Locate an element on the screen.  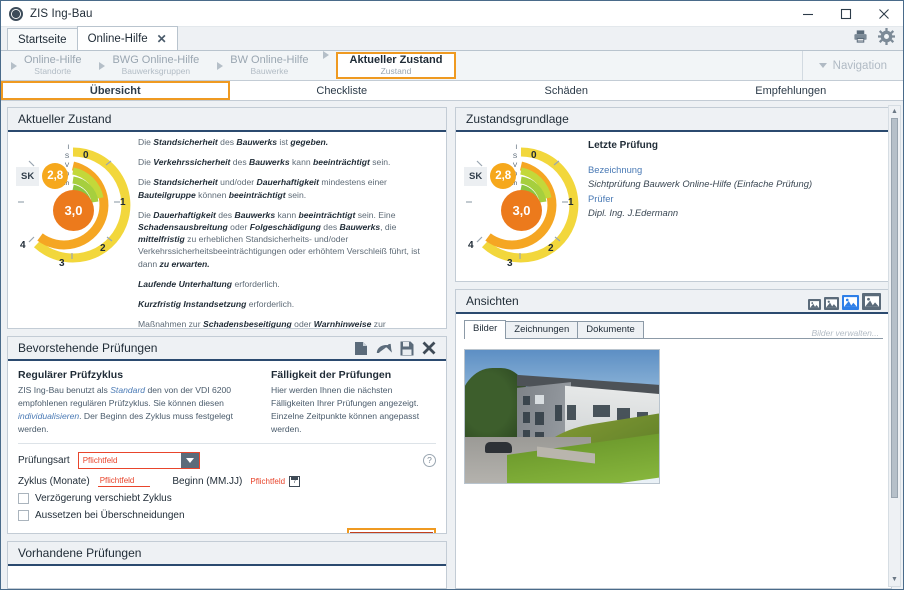
close-button is located at coordinates (884, 14).